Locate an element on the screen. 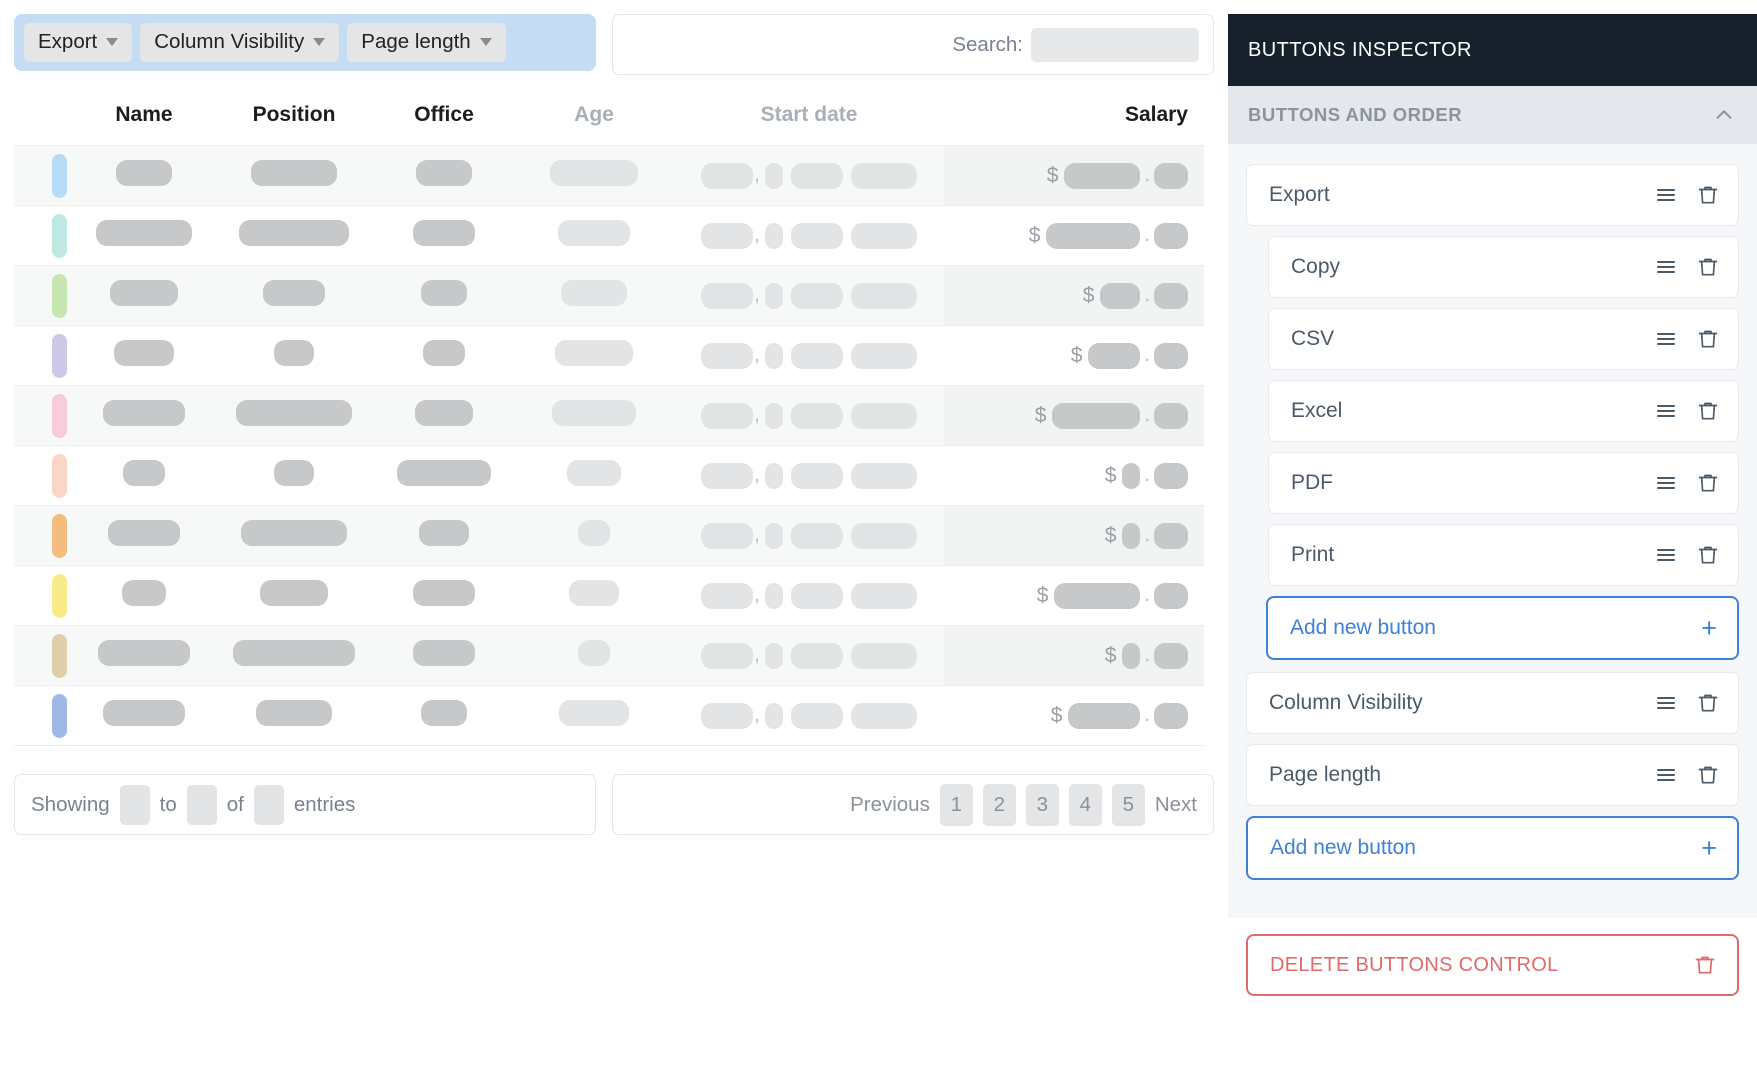  pagination-page-1: 1 is located at coordinates (956, 804).